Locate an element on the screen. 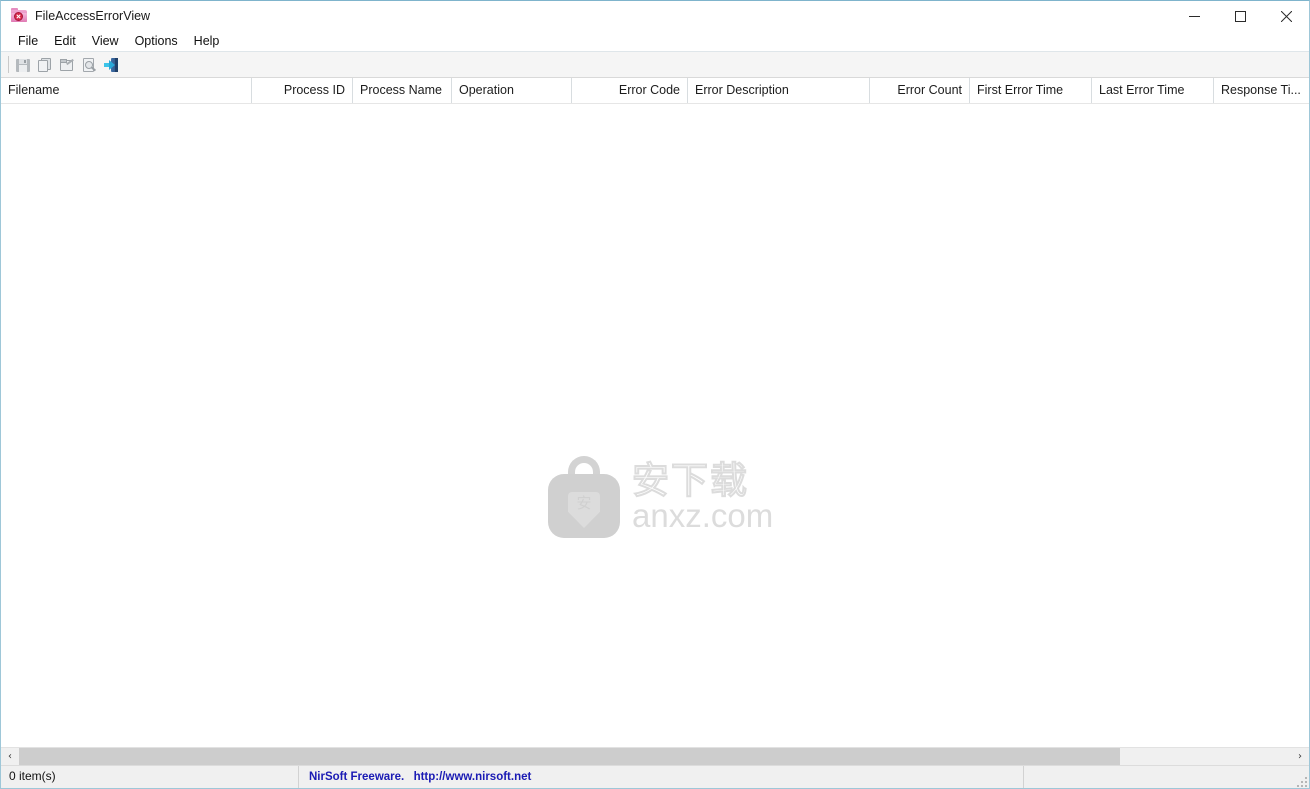 The height and width of the screenshot is (789, 1310). toolbar-separator is located at coordinates (8, 64).